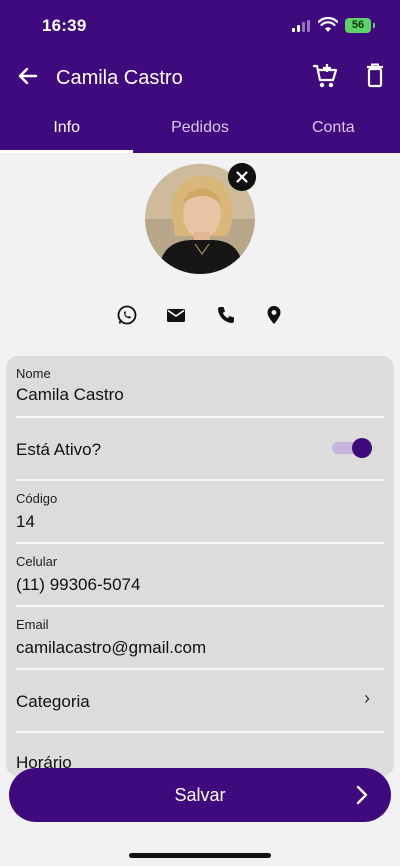 This screenshot has height=866, width=400. What do you see at coordinates (28, 76) in the screenshot?
I see `back-arrow-icon` at bounding box center [28, 76].